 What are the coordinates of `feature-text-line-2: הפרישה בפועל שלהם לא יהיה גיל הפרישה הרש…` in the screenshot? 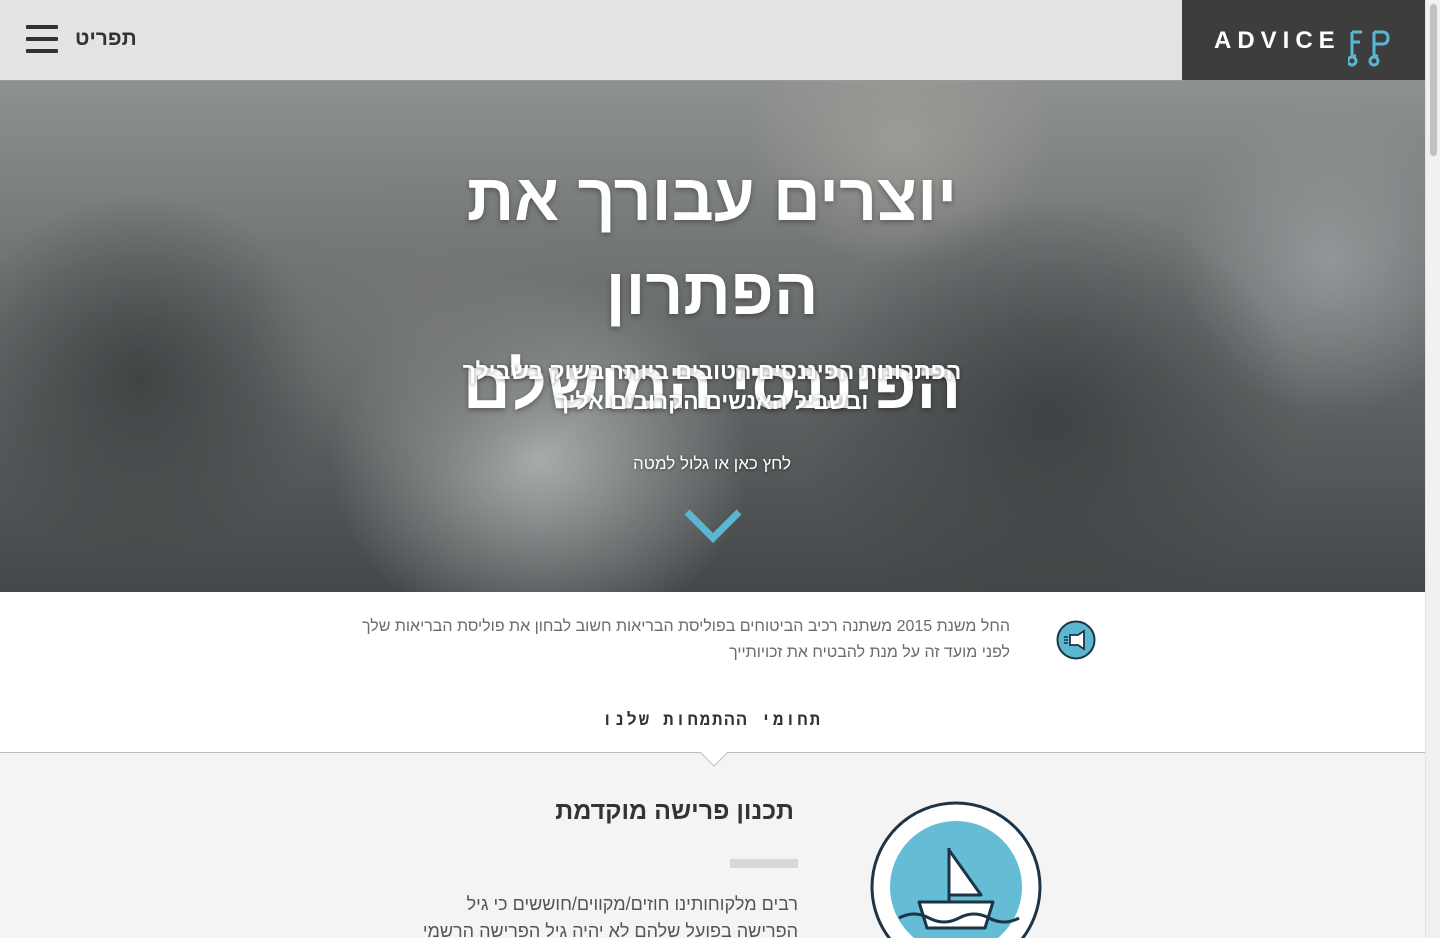 It's located at (610, 929).